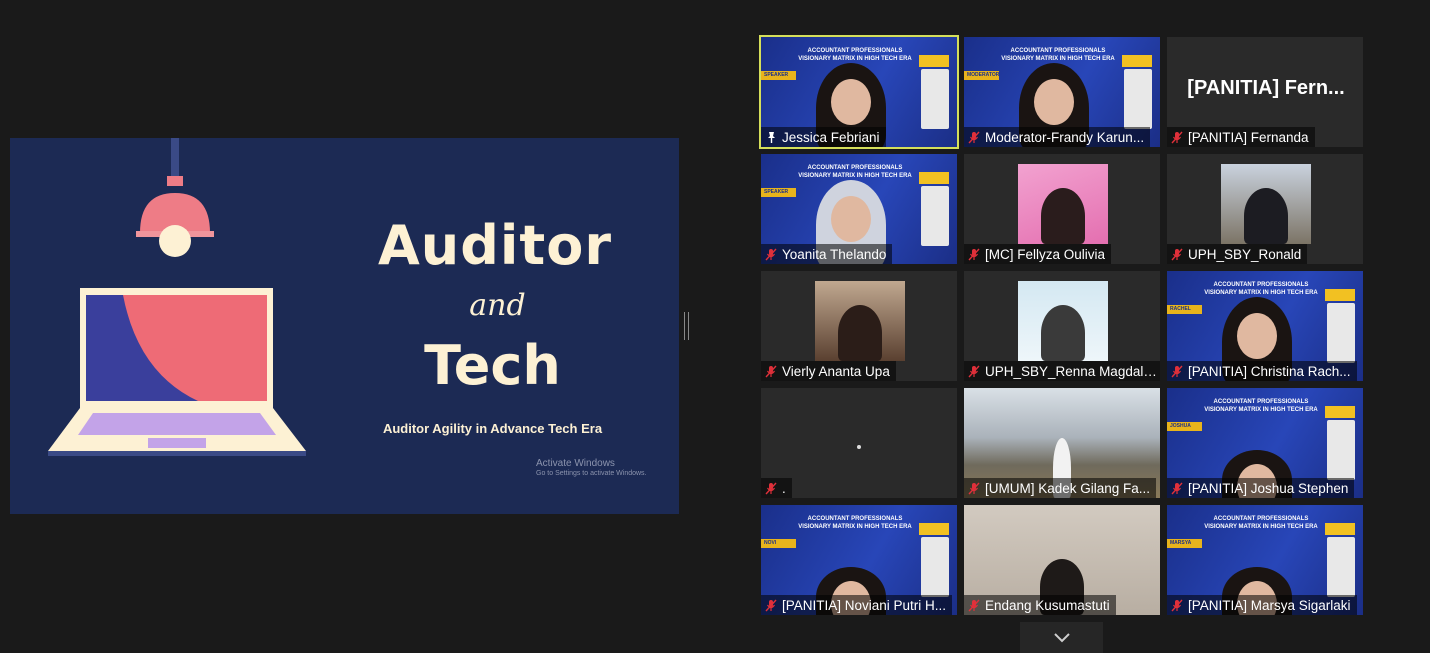 The width and height of the screenshot is (1430, 653). Describe the element at coordinates (981, 75) in the screenshot. I see `role-badge: MODERATOR` at that location.